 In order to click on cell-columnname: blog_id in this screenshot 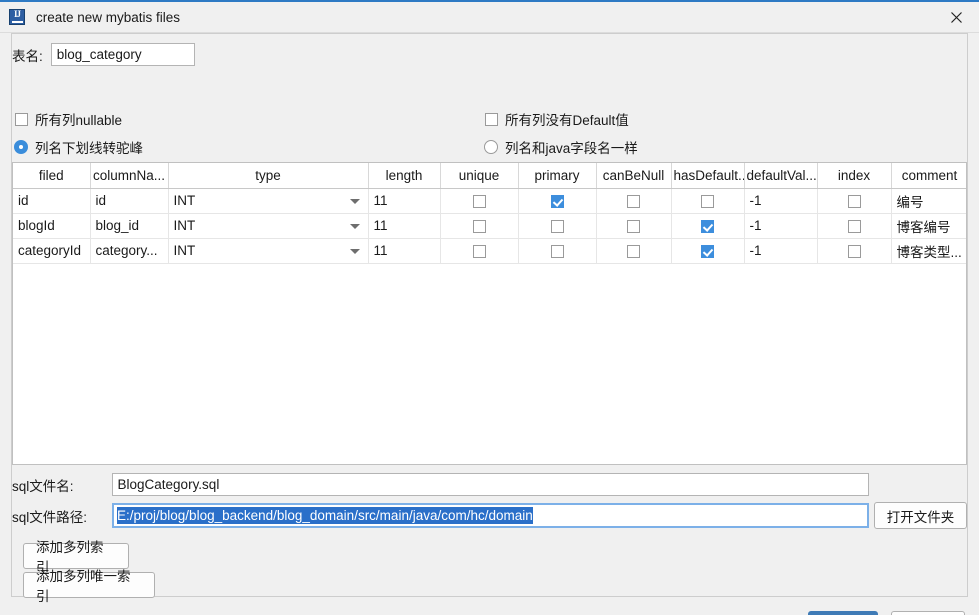, I will do `click(129, 226)`.